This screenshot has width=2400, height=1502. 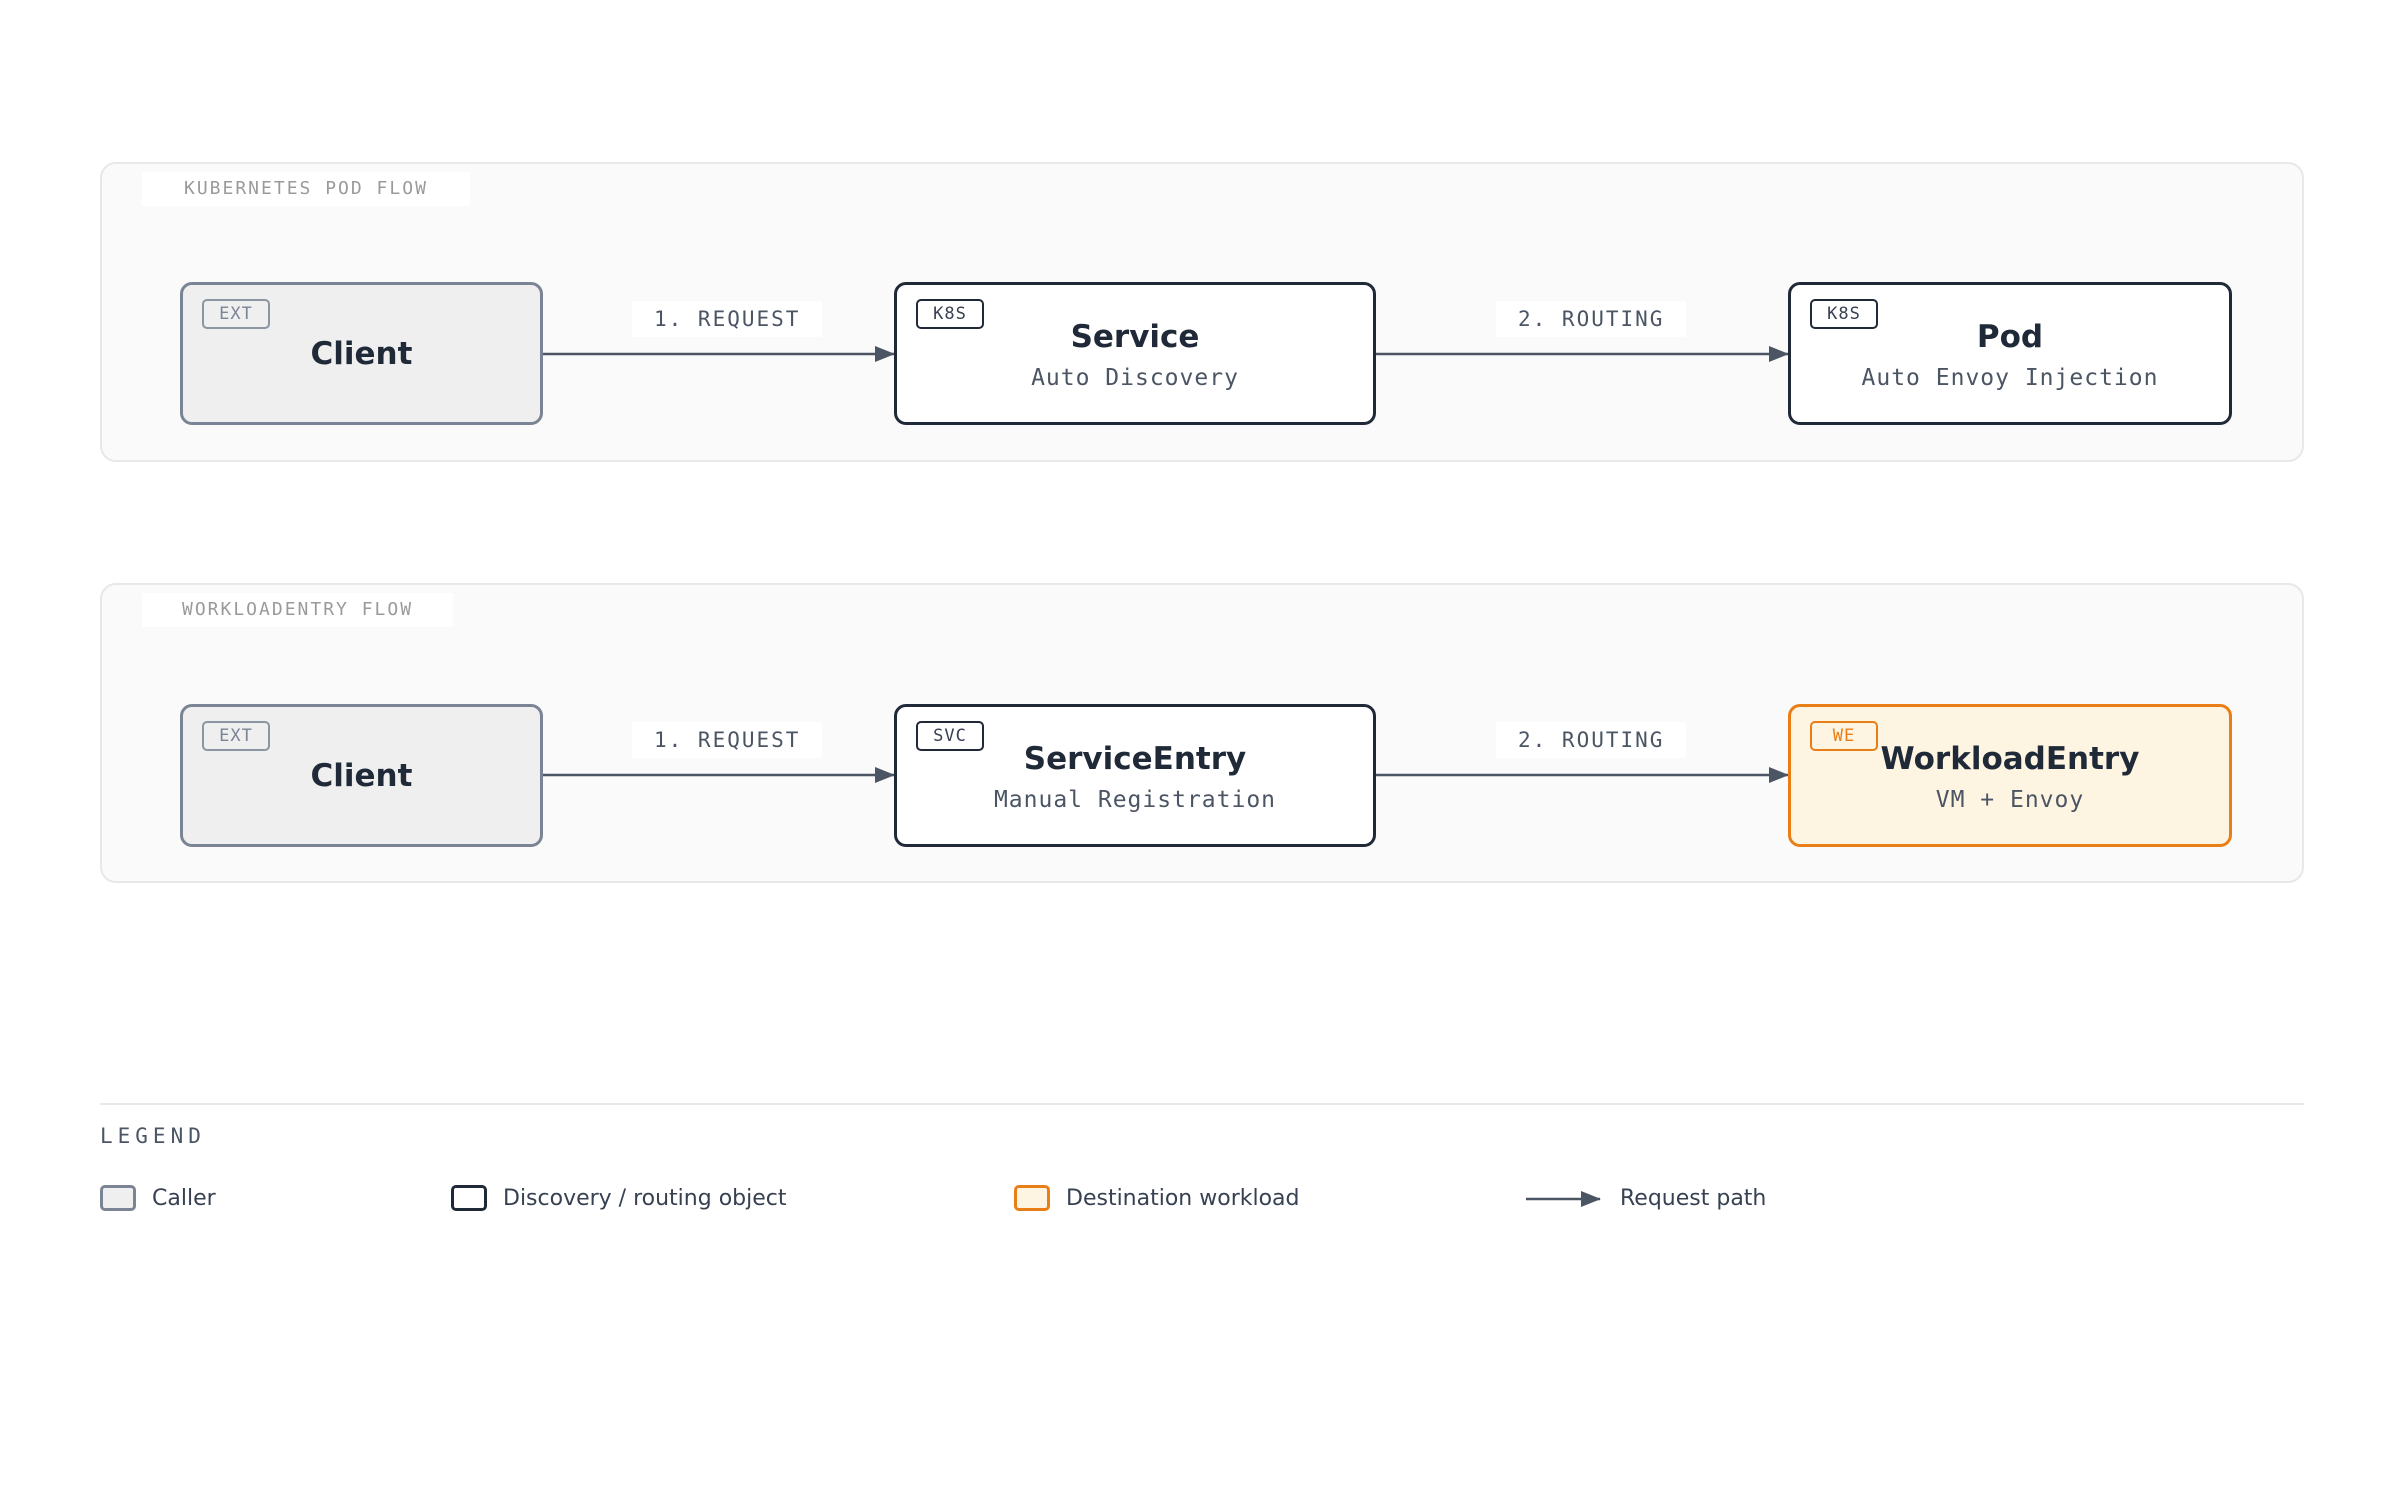 I want to click on legend-label: Request path, so click(x=1693, y=1198).